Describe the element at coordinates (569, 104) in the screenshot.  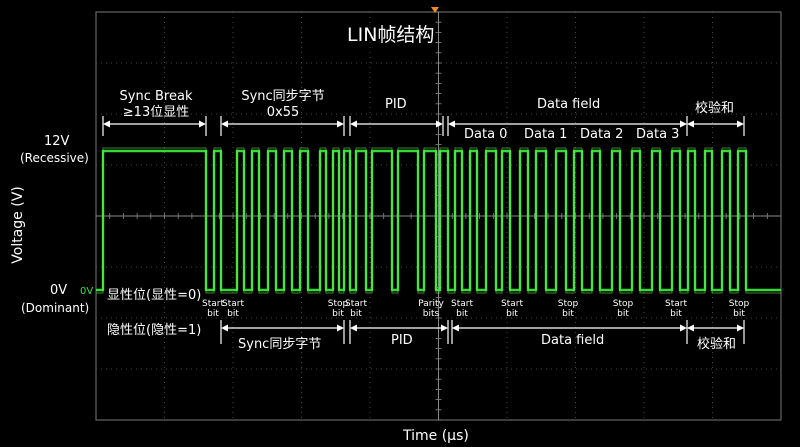
I see `data-field-label: Data field` at that location.